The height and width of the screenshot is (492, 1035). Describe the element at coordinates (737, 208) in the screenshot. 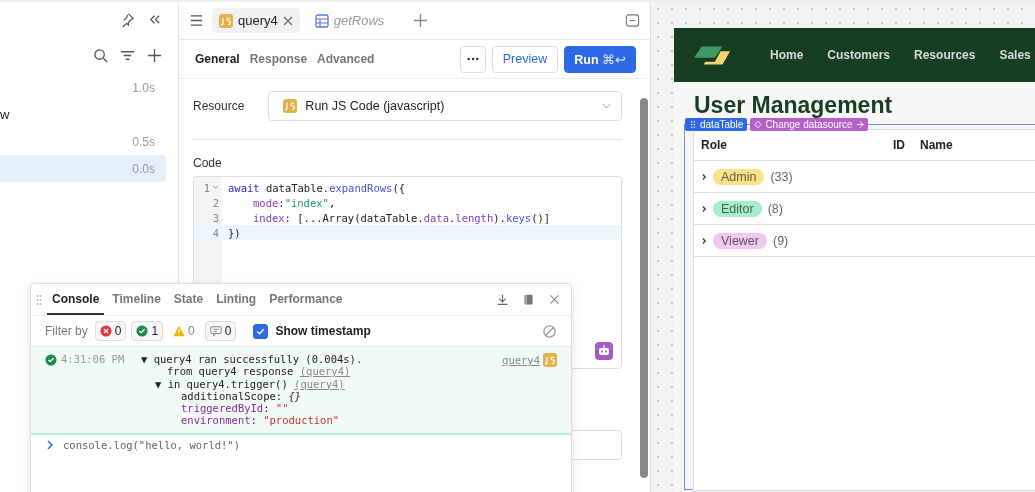

I see `role-tag: Editor` at that location.